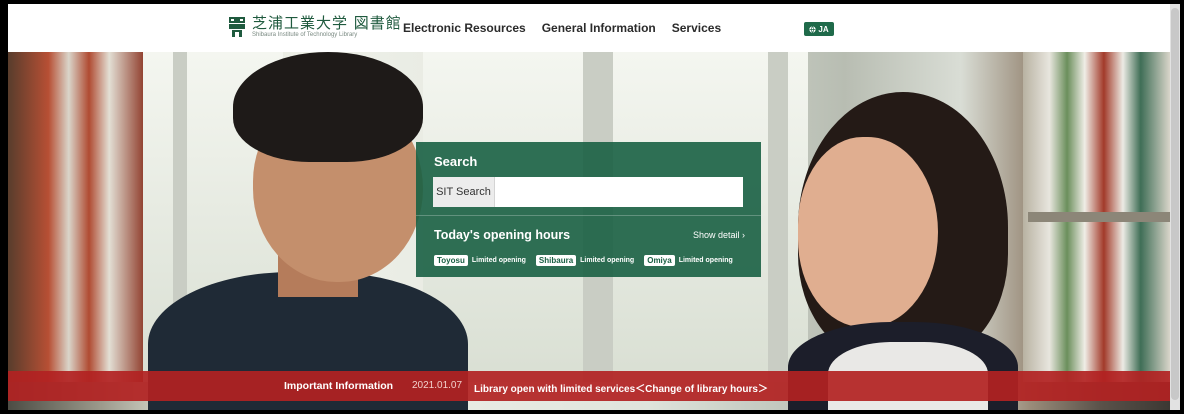  I want to click on important-date: 2021.01.07, so click(437, 385).